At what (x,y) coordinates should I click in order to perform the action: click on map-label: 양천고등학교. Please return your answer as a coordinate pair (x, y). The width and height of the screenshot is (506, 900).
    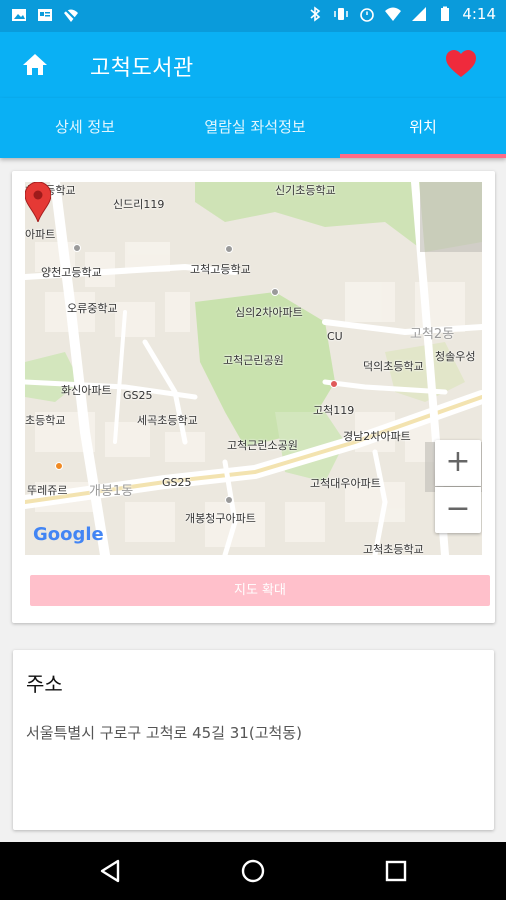
    Looking at the image, I should click on (71, 272).